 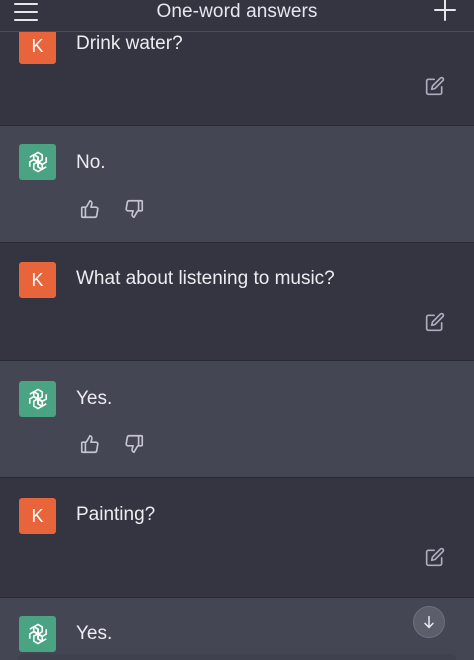 What do you see at coordinates (91, 162) in the screenshot?
I see `message-text: No.` at bounding box center [91, 162].